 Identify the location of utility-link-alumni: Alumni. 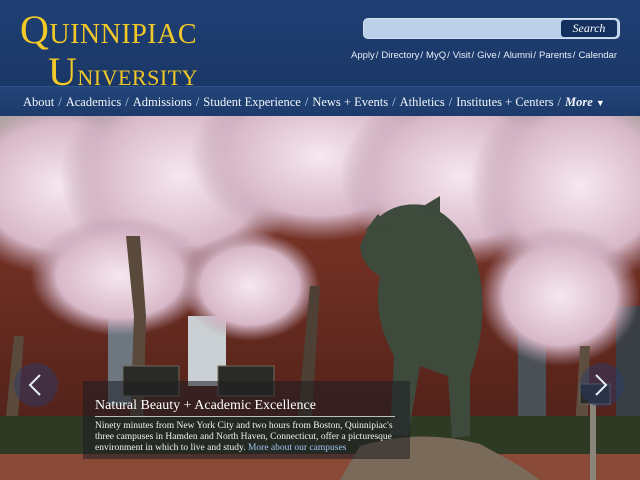
(517, 55).